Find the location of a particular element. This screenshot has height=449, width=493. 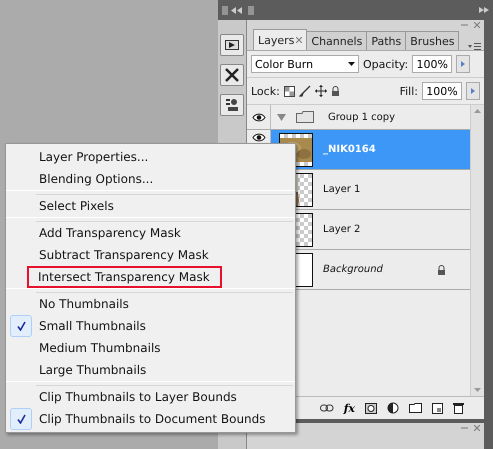

panel-tab: Brushes is located at coordinates (432, 40).